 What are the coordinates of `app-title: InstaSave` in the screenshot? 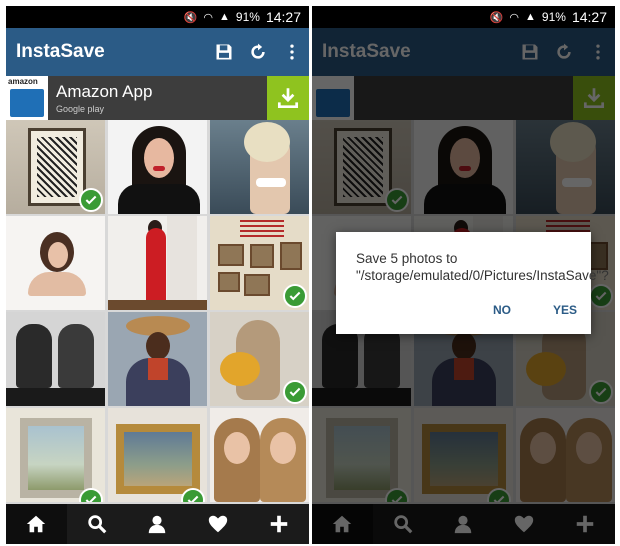 It's located at (60, 51).